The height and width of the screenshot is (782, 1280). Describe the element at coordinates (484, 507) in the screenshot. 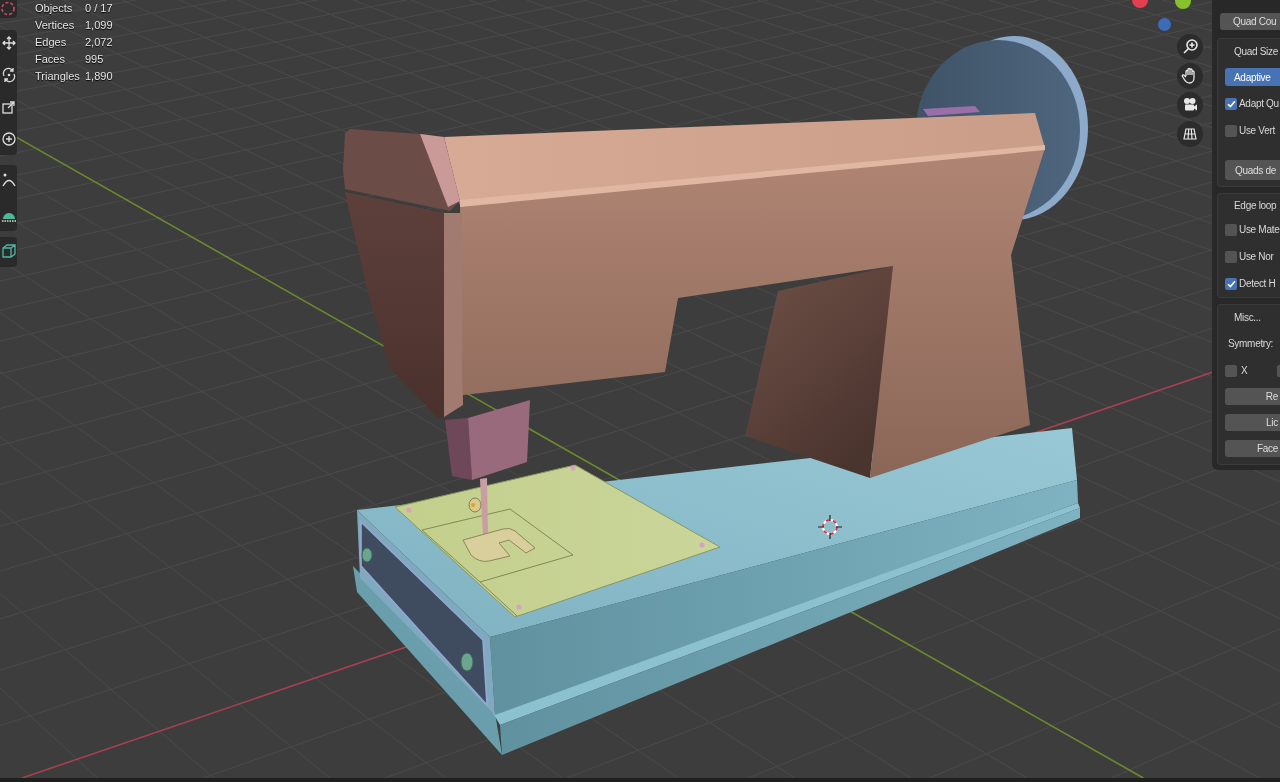

I see `needle` at that location.